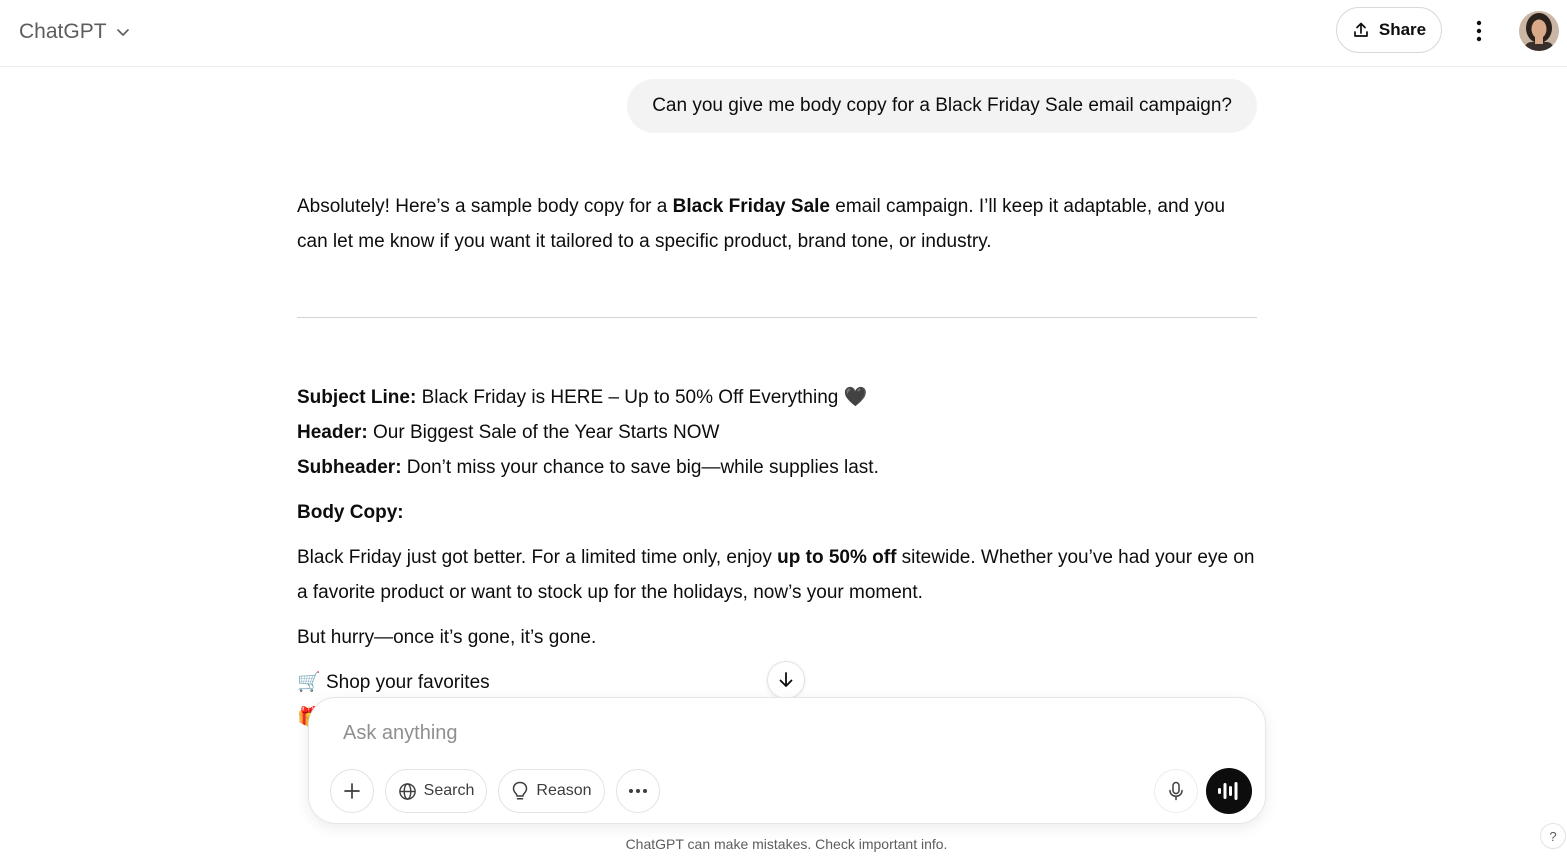  I want to click on attach-button, so click(352, 791).